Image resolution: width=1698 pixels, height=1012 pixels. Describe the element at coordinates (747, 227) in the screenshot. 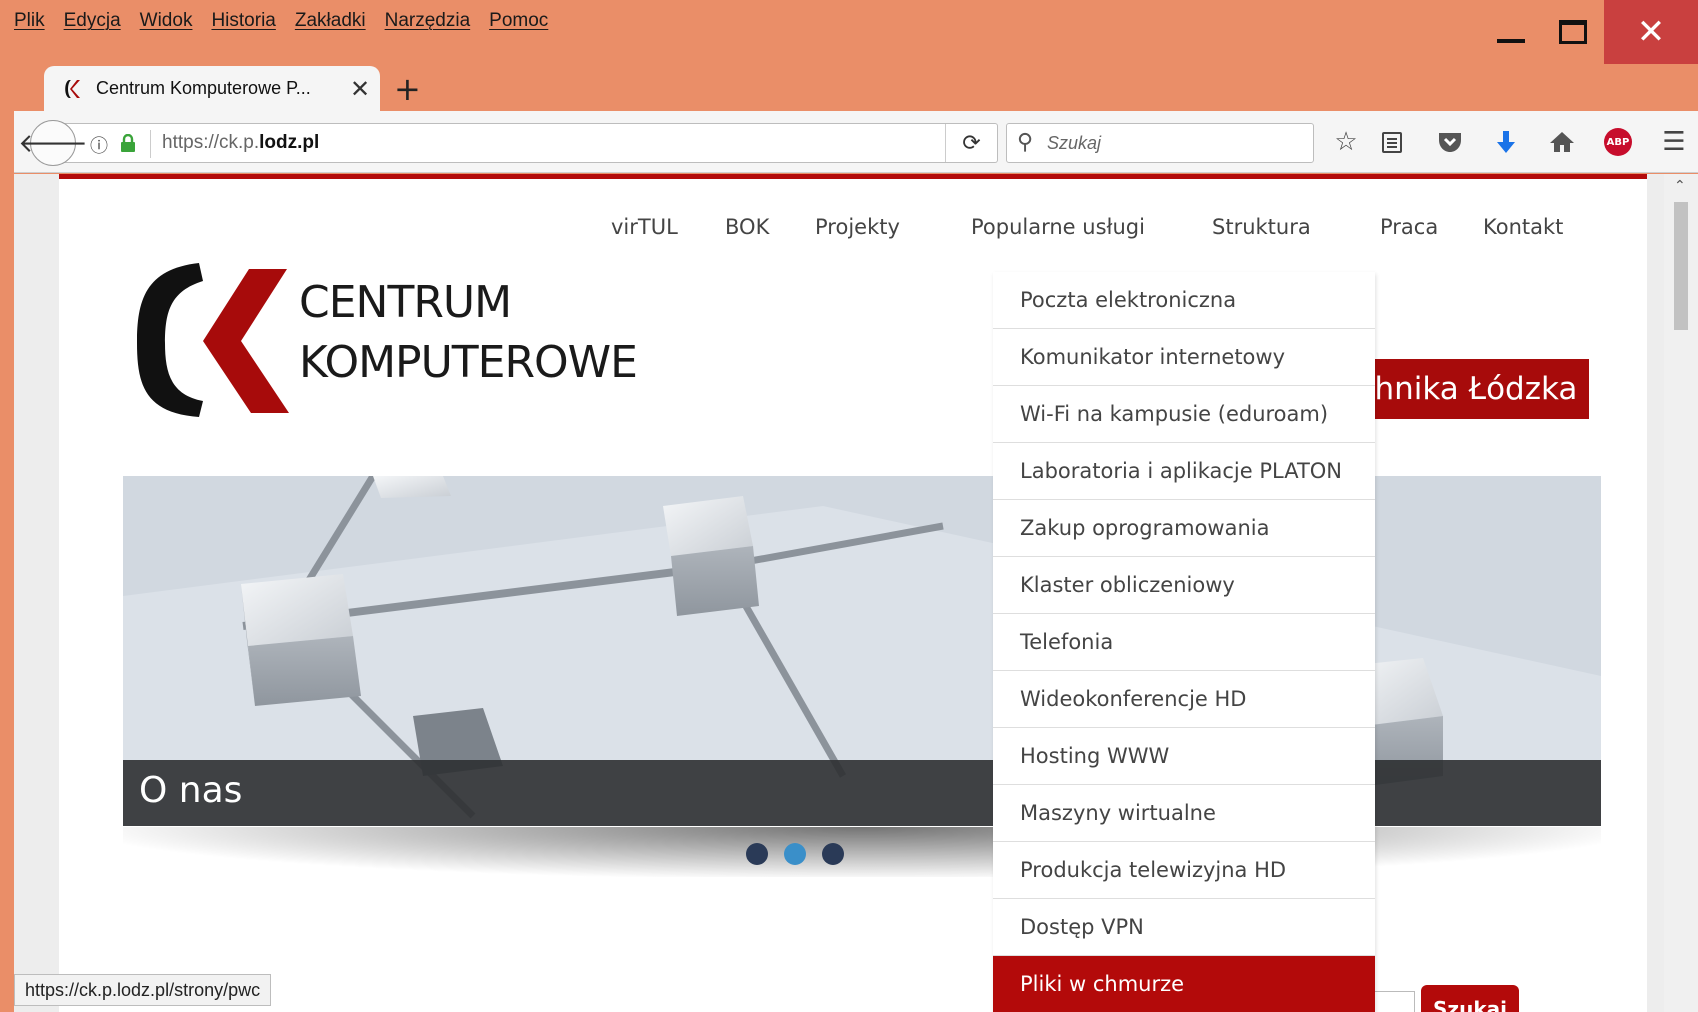

I see `nav-bok: BOK` at that location.